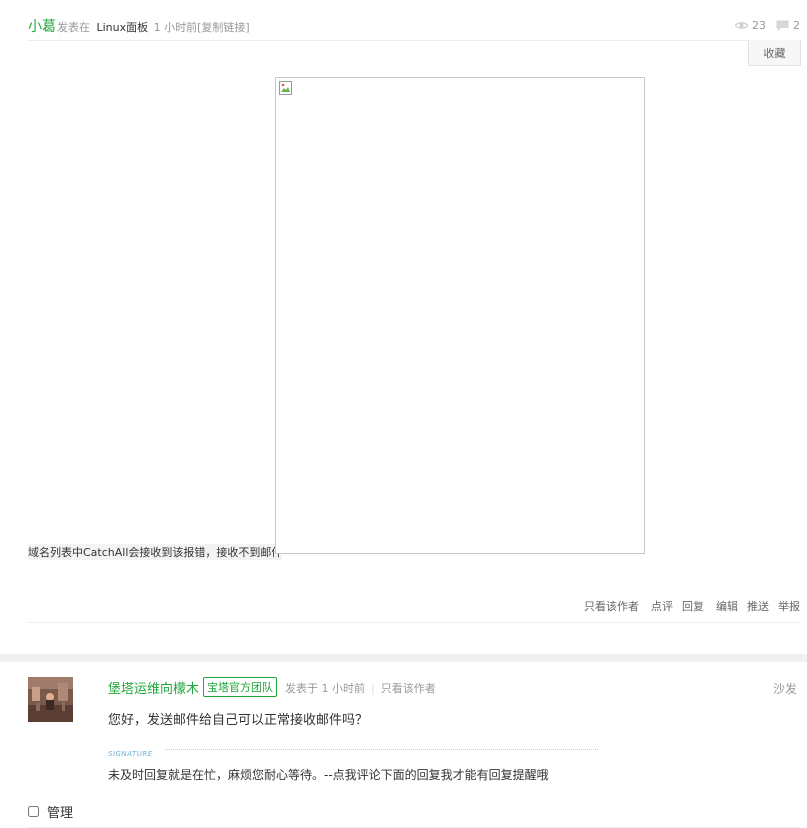  Describe the element at coordinates (774, 53) in the screenshot. I see `favorite-button: 收藏` at that location.